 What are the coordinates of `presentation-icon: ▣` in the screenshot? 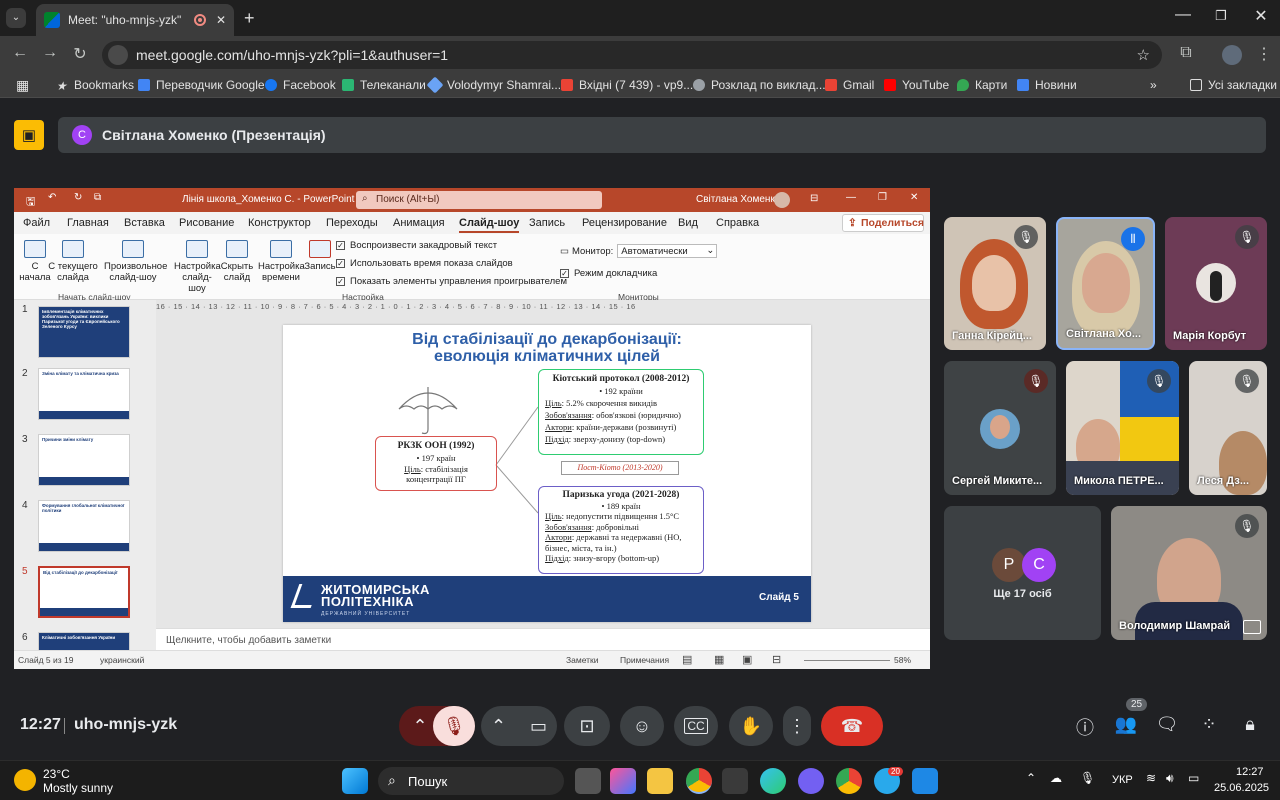 It's located at (29, 135).